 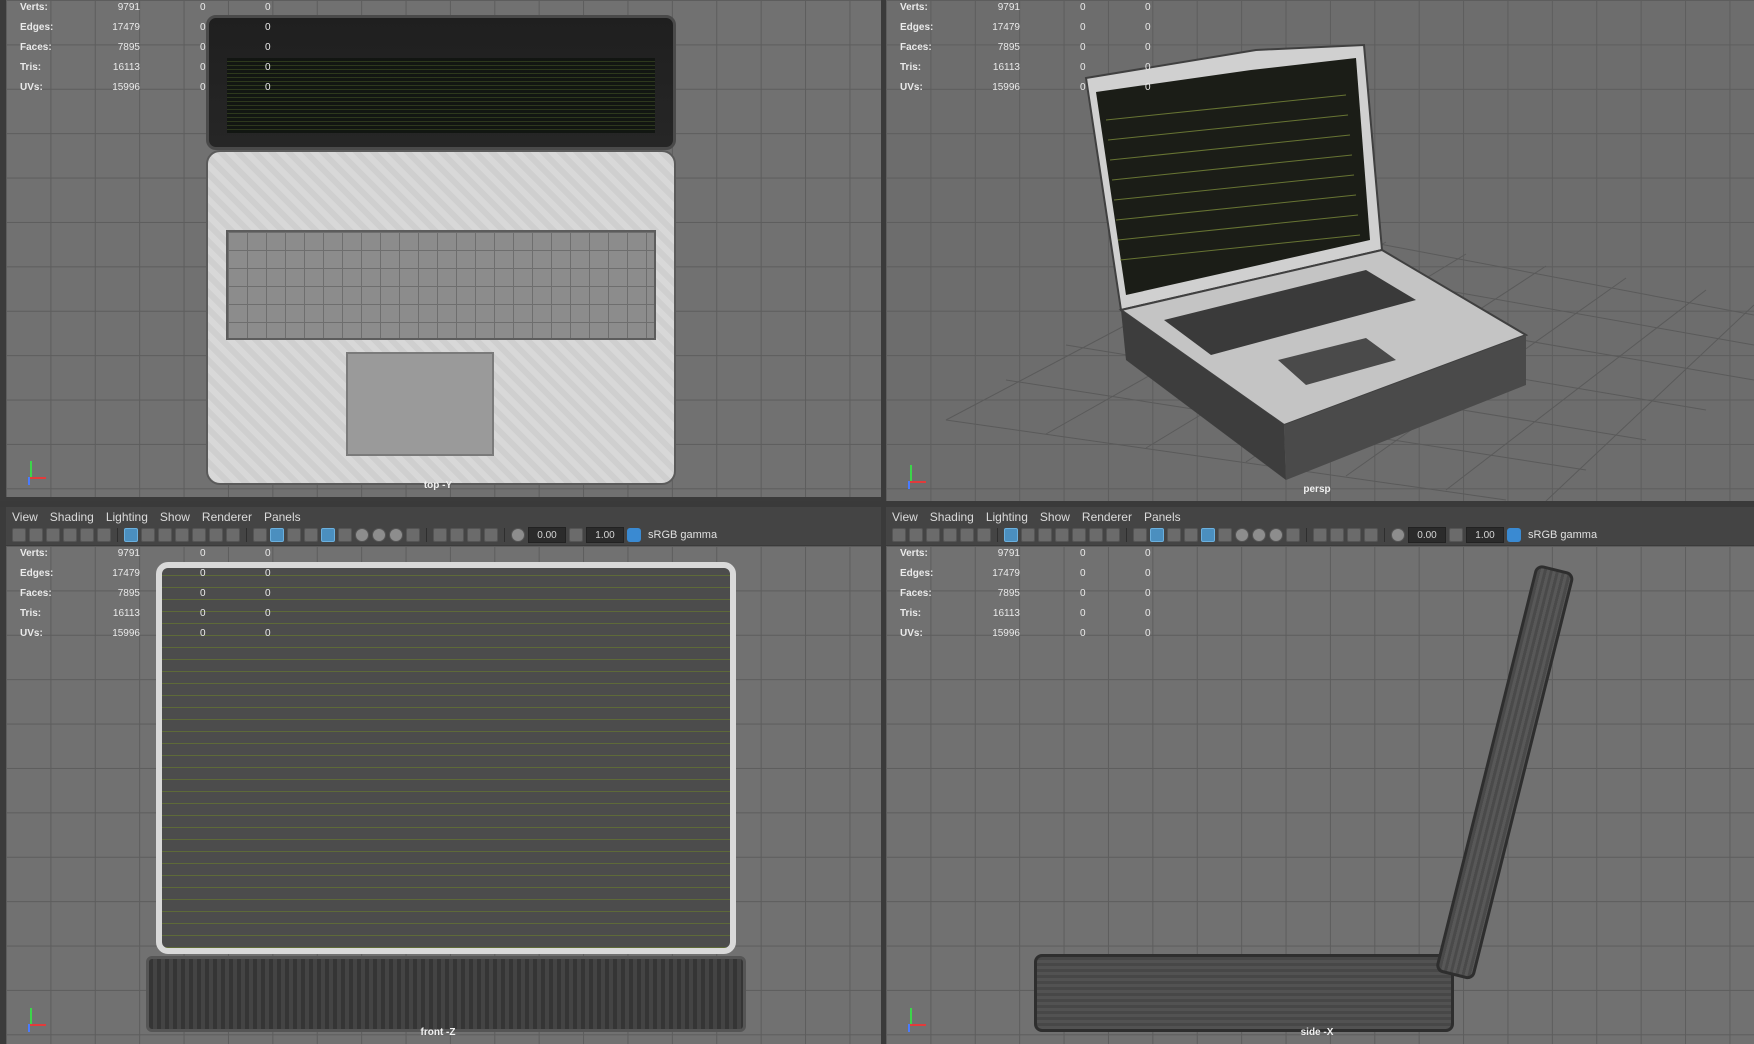 What do you see at coordinates (446, 994) in the screenshot?
I see `front-base-model` at bounding box center [446, 994].